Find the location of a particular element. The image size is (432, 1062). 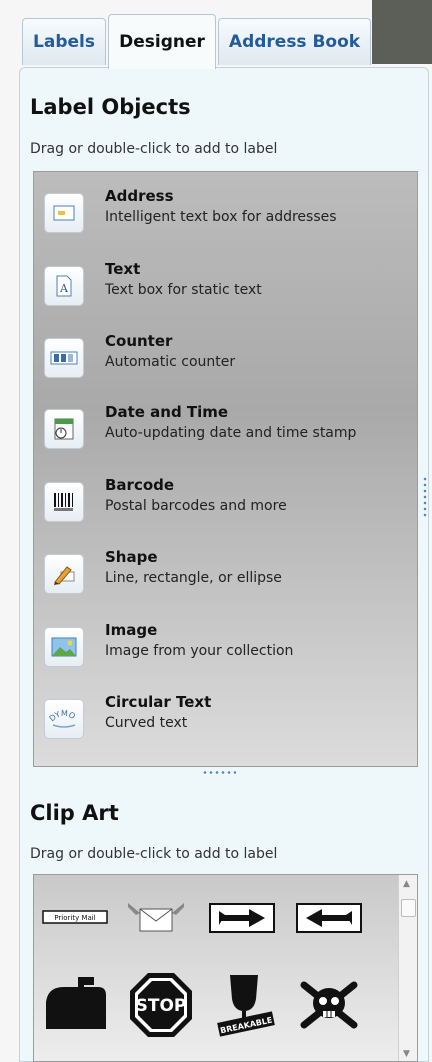

clip-art-hint: Drag or double-click to add to label is located at coordinates (154, 854).